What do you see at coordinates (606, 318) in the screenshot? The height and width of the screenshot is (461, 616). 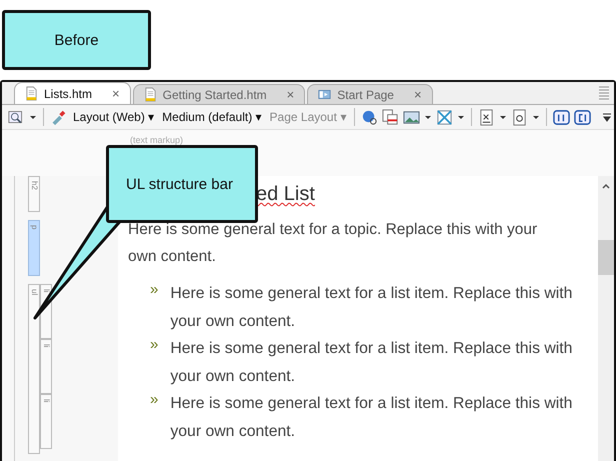 I see `scrollbar` at bounding box center [606, 318].